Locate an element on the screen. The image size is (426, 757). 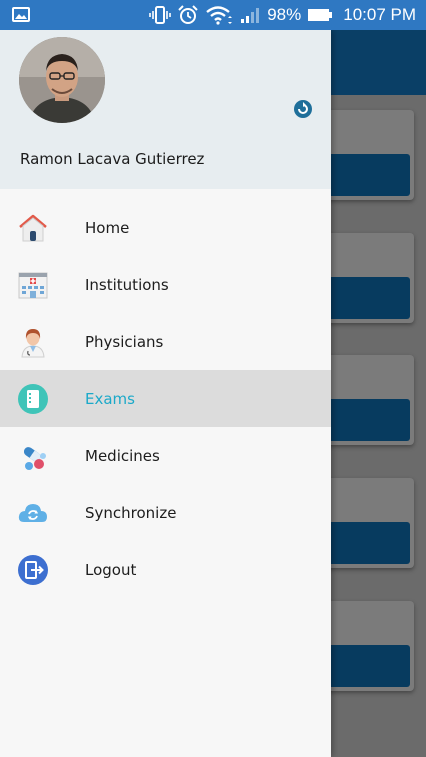
menu-item-home: Home is located at coordinates (165, 227).